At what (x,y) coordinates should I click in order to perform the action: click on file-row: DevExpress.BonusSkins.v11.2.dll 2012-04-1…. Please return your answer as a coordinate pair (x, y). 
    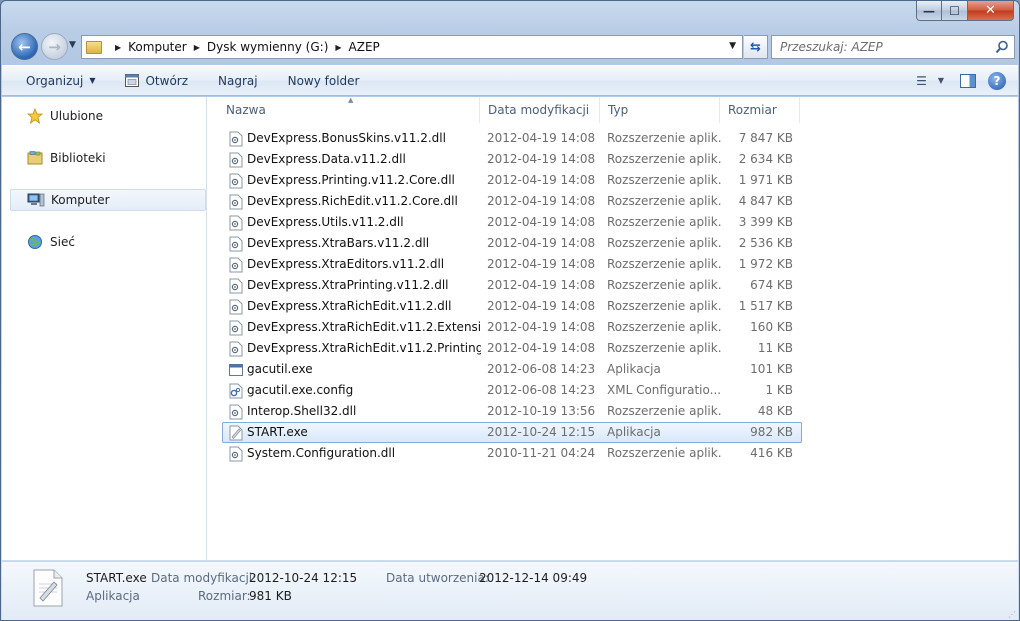
    Looking at the image, I should click on (512, 138).